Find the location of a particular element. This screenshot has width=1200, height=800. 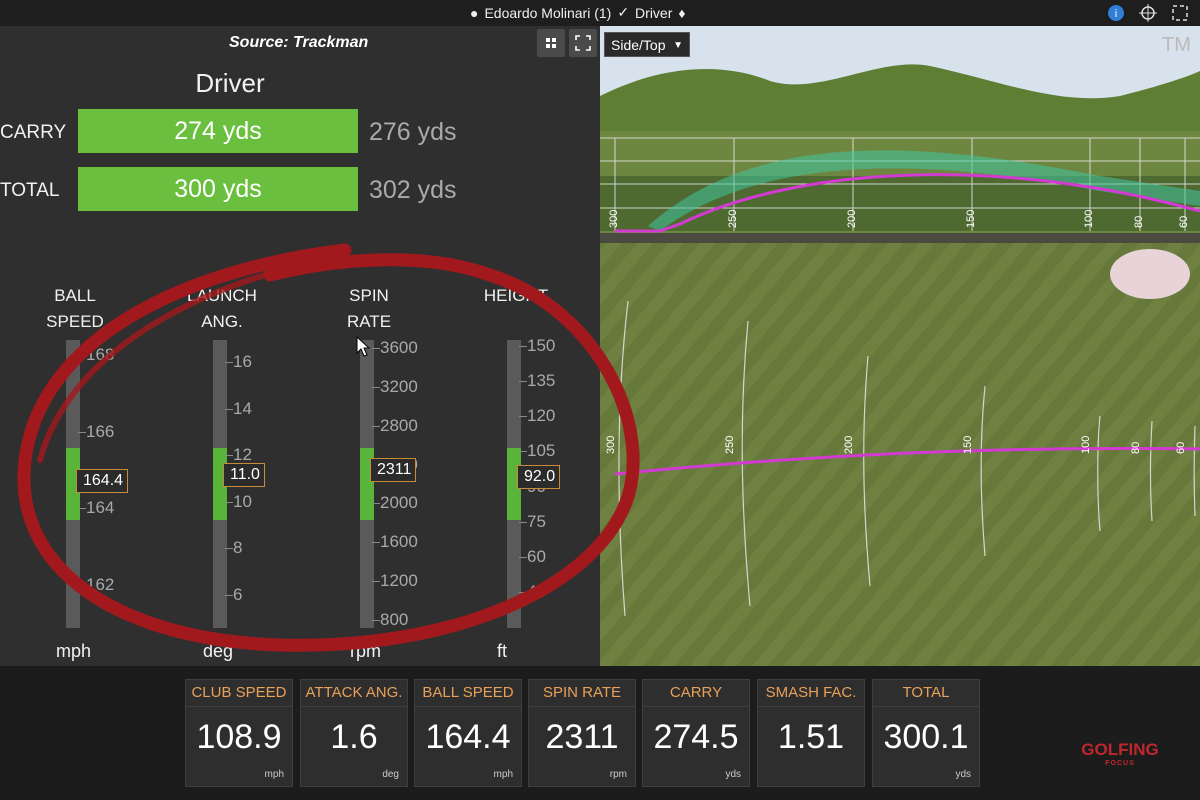

tag-icon: ♦ is located at coordinates (681, 13).